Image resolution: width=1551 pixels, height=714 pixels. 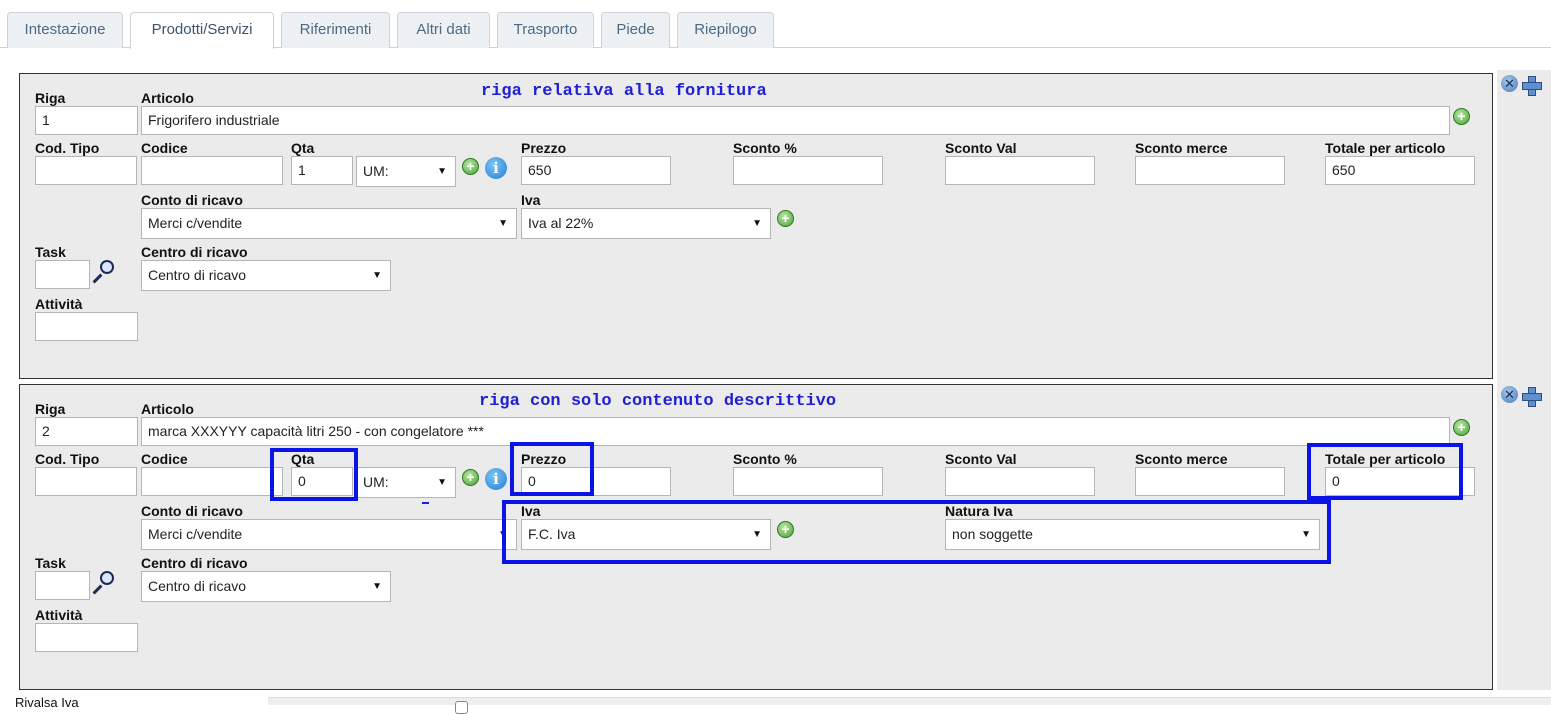 I want to click on tab-altri-dati: Altri dati, so click(x=443, y=30).